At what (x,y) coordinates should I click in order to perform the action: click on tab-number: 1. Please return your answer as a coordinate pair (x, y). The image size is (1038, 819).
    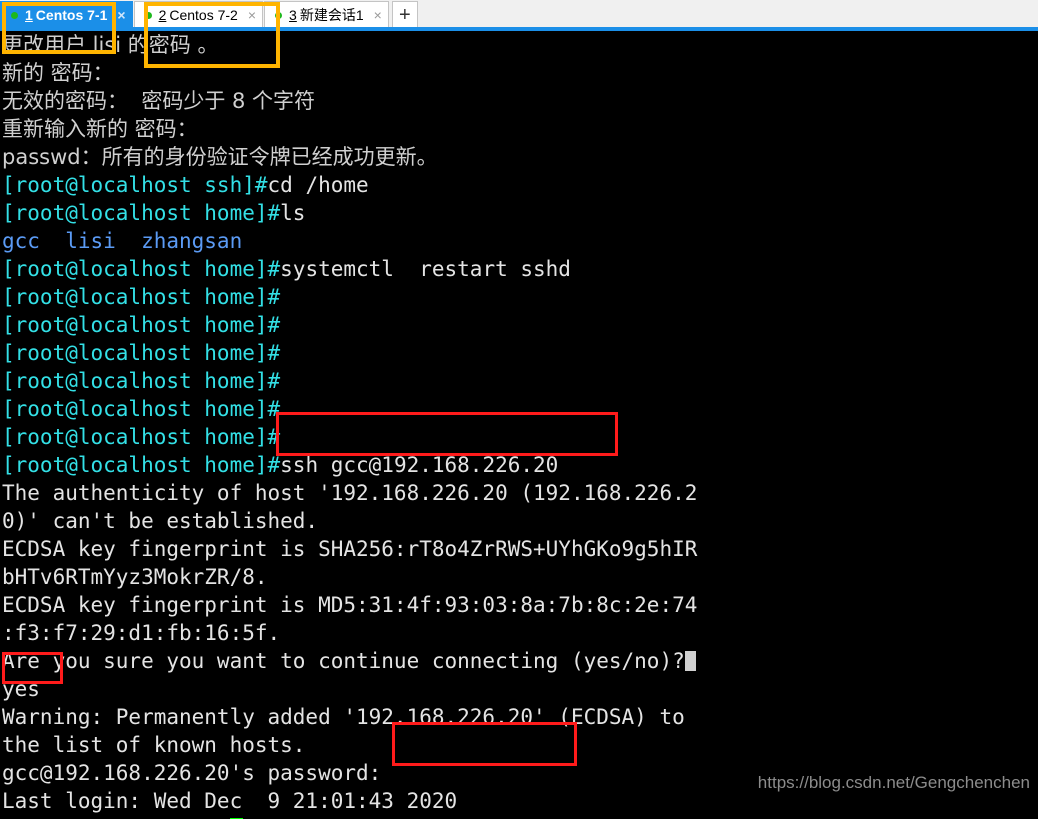
    Looking at the image, I should click on (29, 15).